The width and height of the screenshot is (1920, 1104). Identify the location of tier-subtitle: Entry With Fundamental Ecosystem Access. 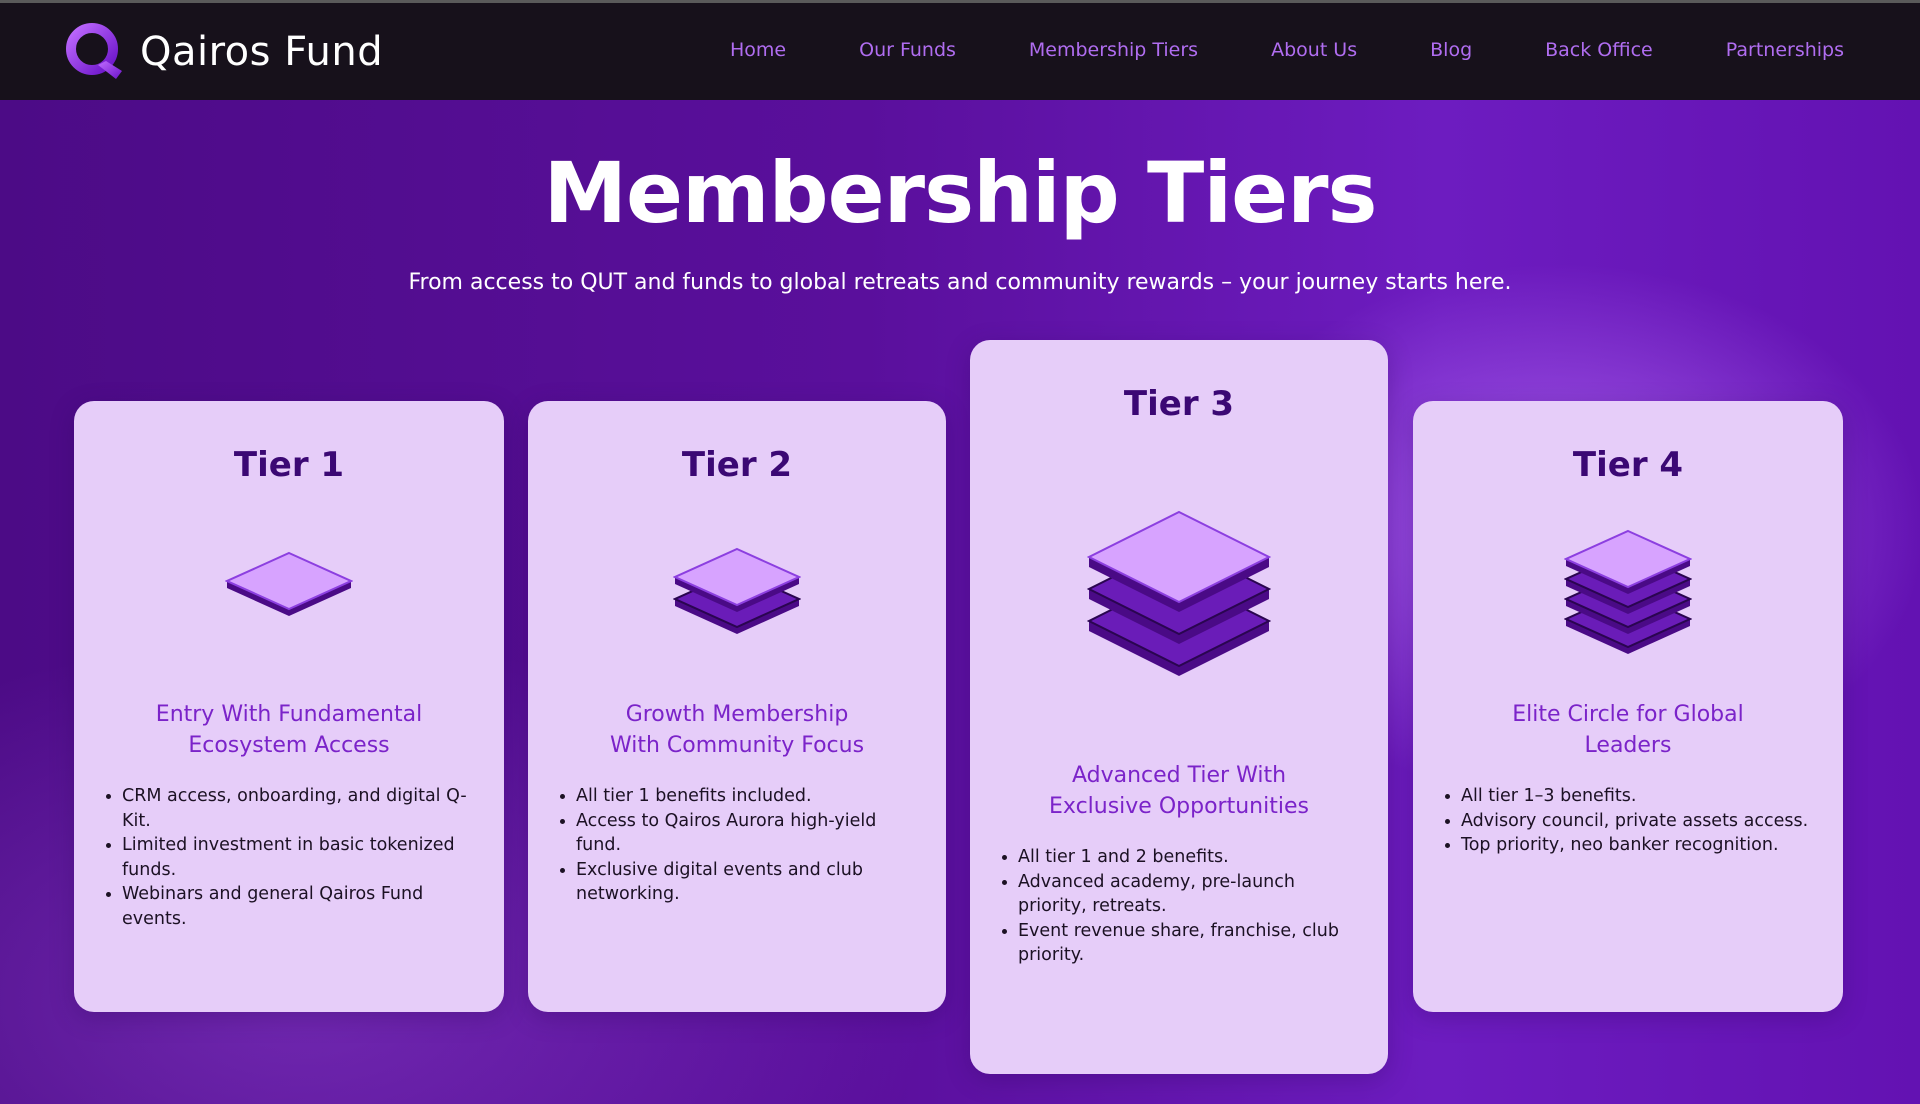
(289, 730).